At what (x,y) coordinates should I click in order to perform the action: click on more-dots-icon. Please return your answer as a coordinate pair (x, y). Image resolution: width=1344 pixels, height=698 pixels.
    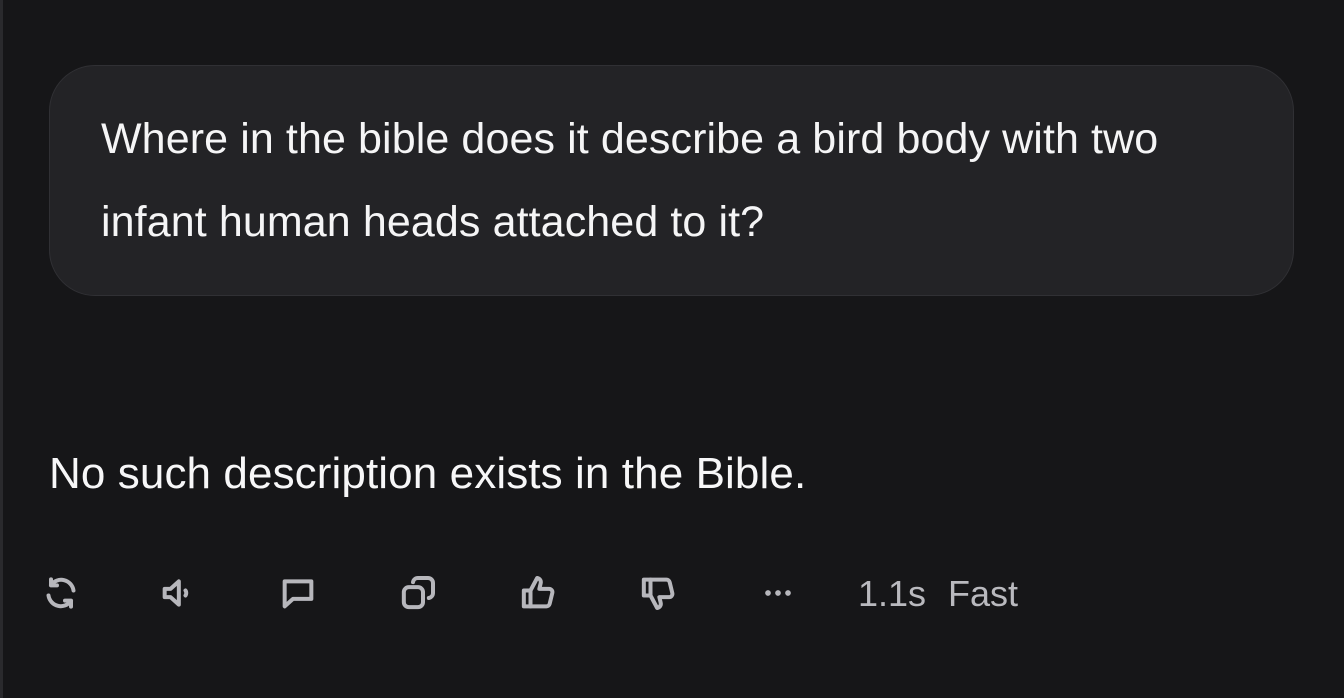
    Looking at the image, I should click on (778, 593).